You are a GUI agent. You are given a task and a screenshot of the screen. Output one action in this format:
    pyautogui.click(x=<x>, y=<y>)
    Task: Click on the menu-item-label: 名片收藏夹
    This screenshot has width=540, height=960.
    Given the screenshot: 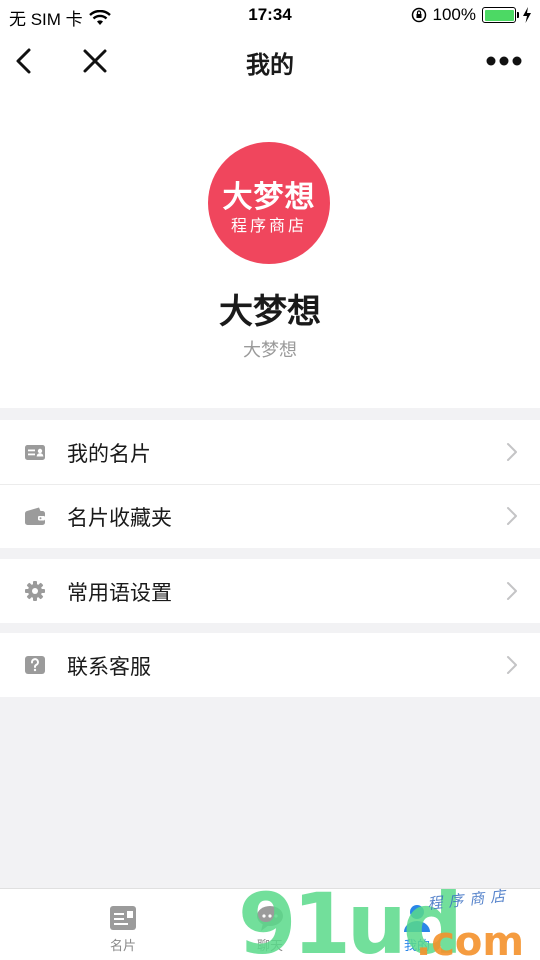 What is the action you would take?
    pyautogui.click(x=119, y=518)
    